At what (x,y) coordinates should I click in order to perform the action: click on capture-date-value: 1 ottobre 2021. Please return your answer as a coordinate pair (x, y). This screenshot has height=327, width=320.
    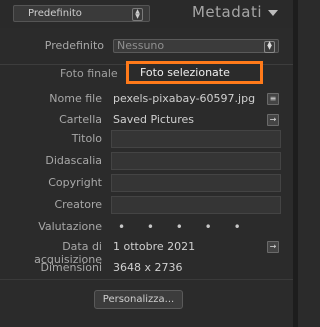
    Looking at the image, I should click on (154, 246).